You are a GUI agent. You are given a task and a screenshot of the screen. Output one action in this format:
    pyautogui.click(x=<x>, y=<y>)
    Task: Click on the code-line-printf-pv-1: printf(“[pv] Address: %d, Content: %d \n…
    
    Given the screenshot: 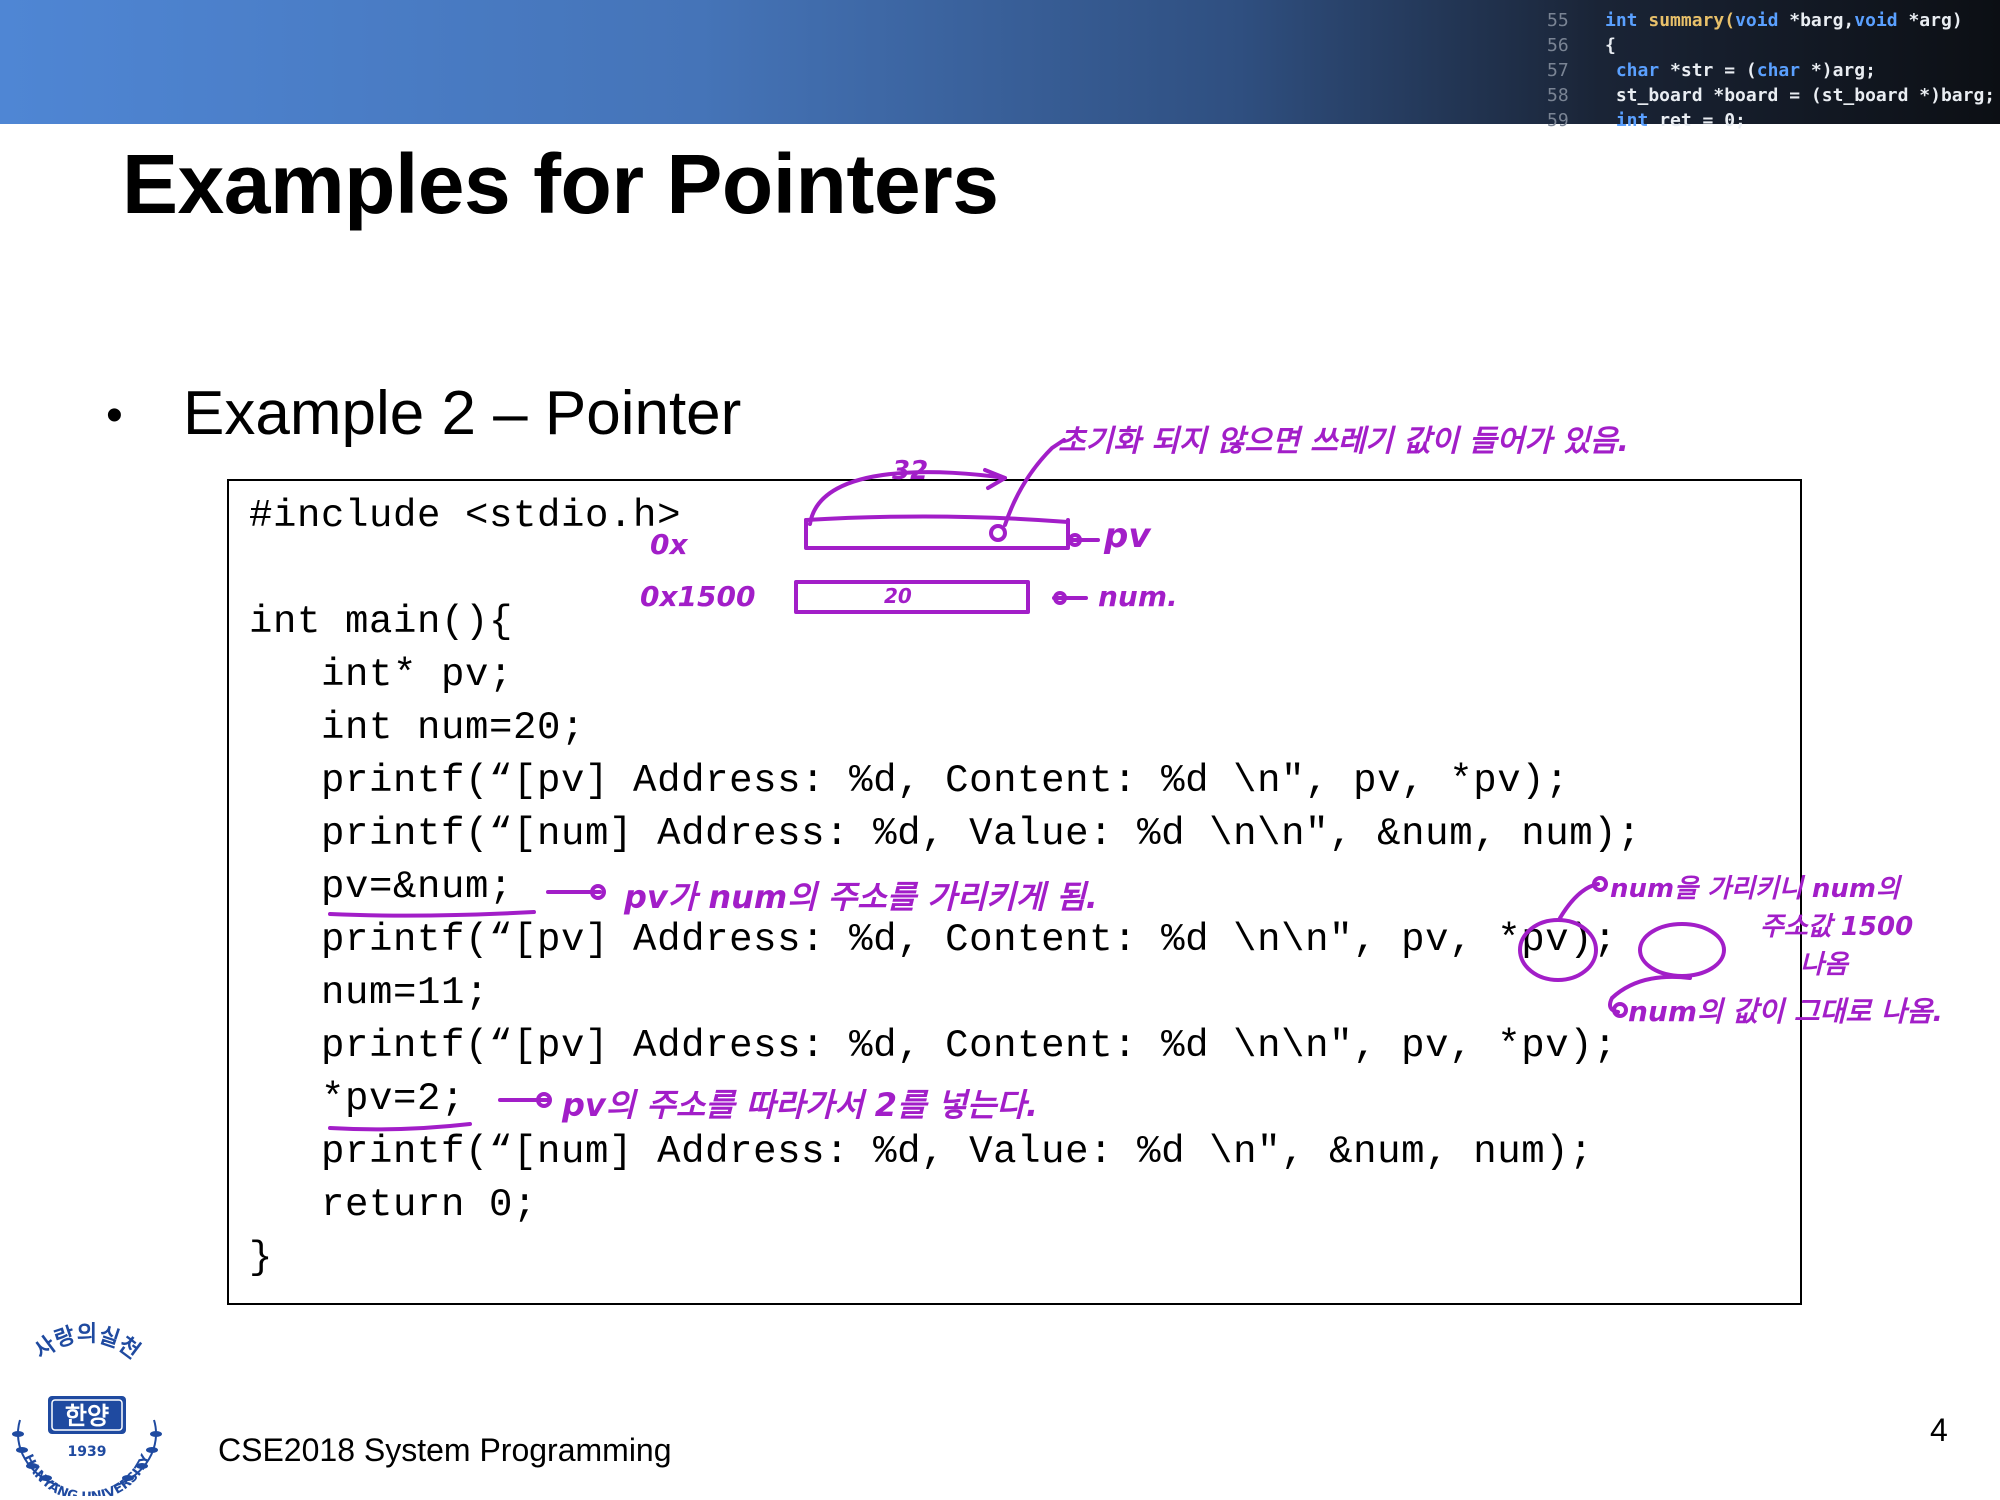 What is the action you would take?
    pyautogui.click(x=909, y=781)
    